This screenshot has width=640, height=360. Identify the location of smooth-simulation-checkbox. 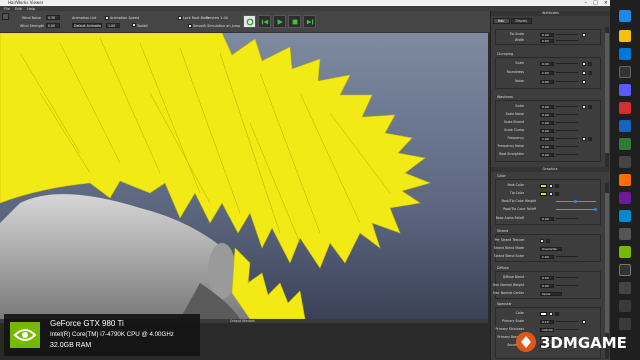
(190, 26).